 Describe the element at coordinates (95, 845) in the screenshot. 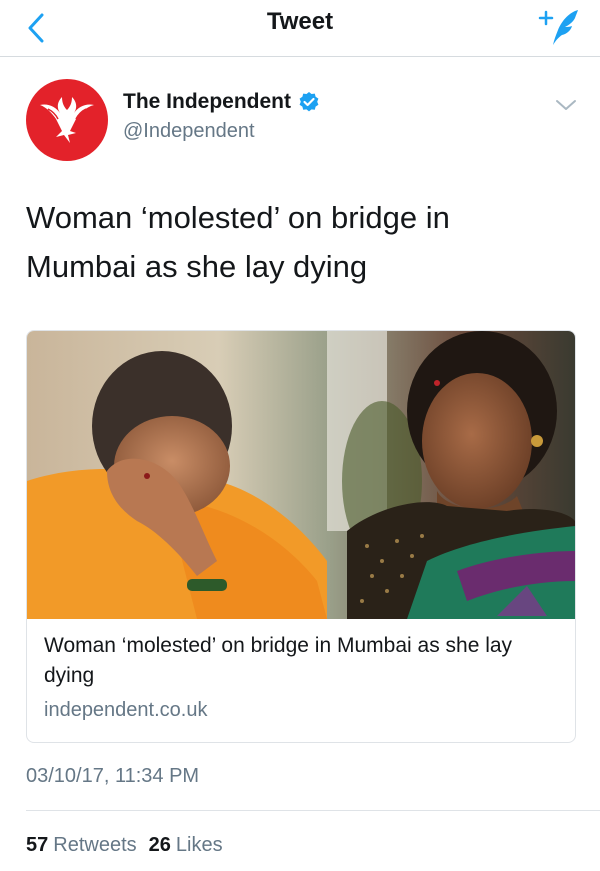

I see `retweets-label: Retweets` at that location.